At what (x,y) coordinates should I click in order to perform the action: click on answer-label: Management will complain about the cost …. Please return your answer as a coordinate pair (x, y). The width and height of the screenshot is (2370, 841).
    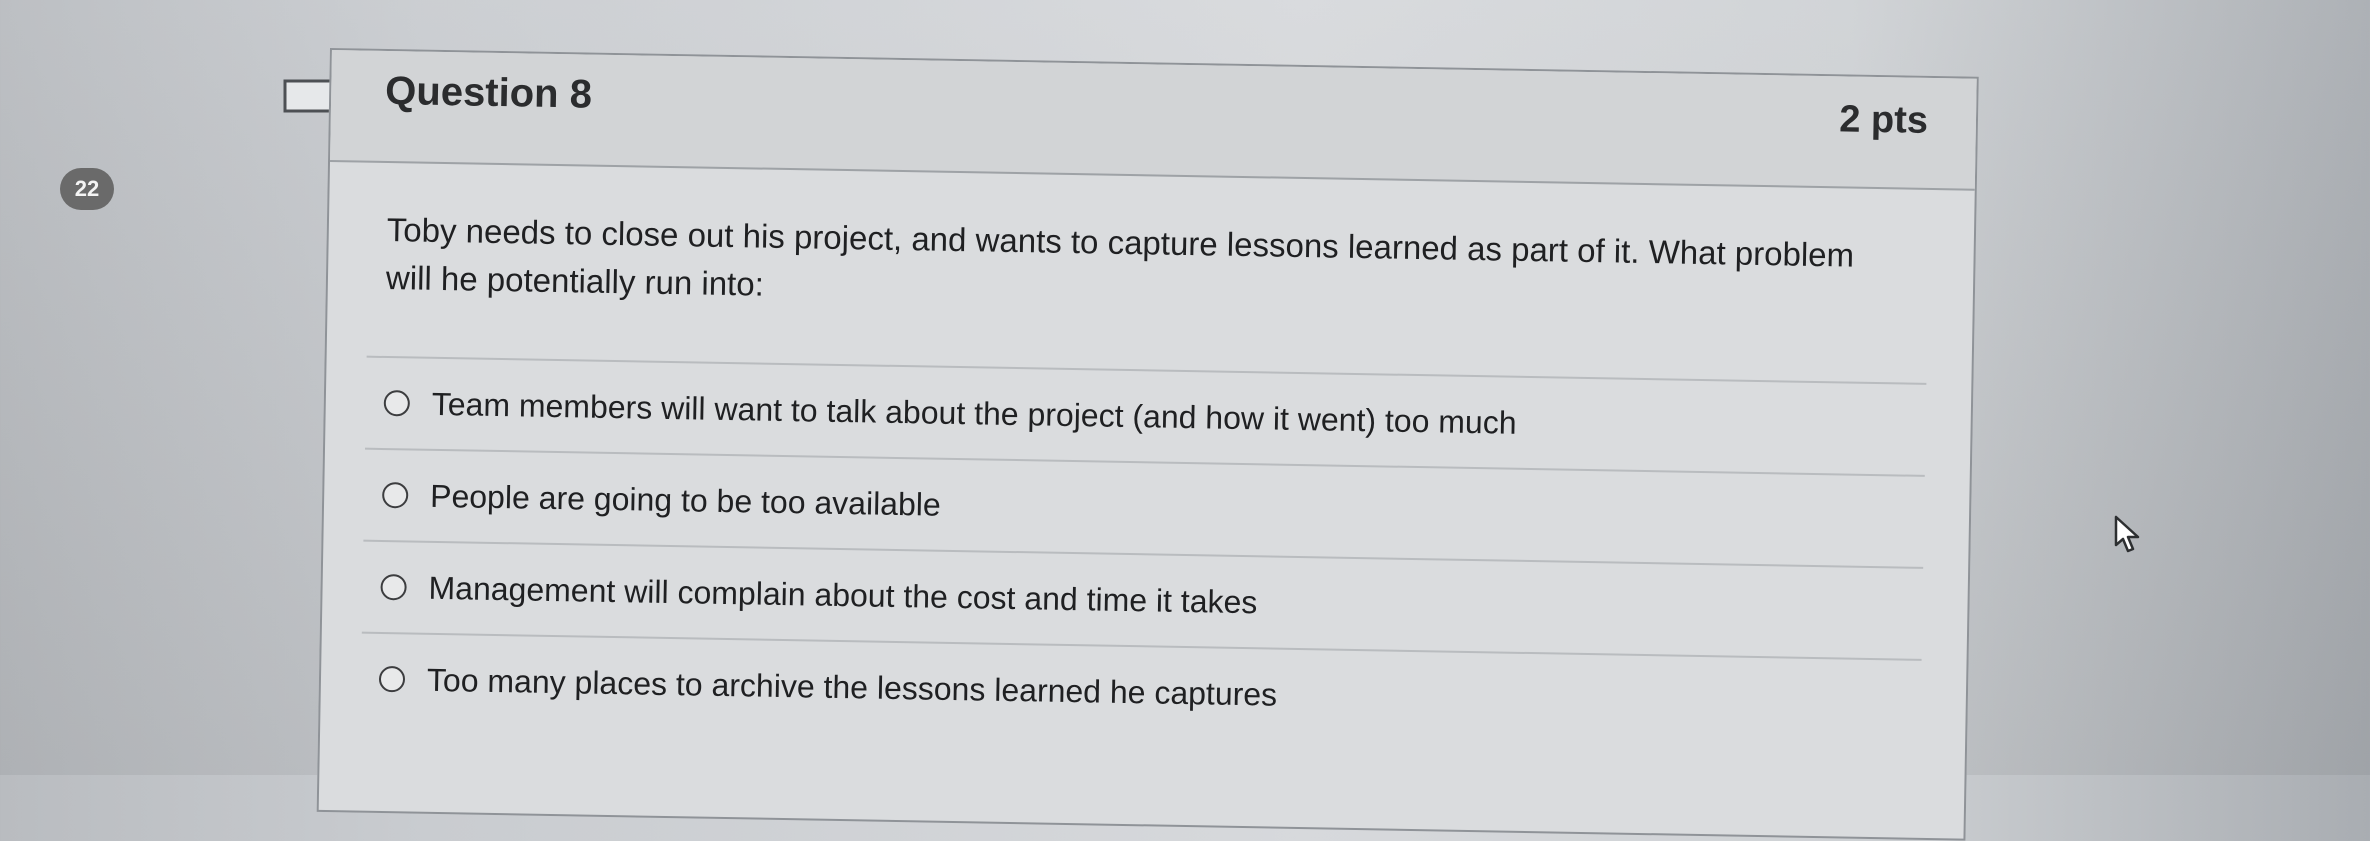
    Looking at the image, I should click on (843, 594).